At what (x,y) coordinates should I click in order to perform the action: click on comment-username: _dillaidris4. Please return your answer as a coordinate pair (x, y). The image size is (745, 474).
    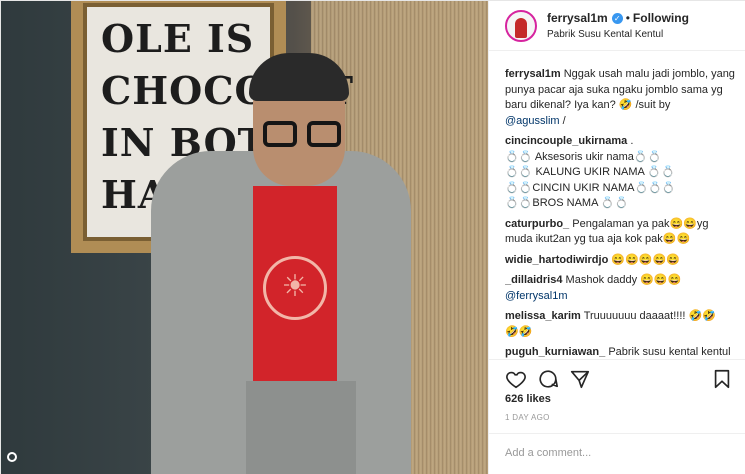
    Looking at the image, I should click on (533, 280).